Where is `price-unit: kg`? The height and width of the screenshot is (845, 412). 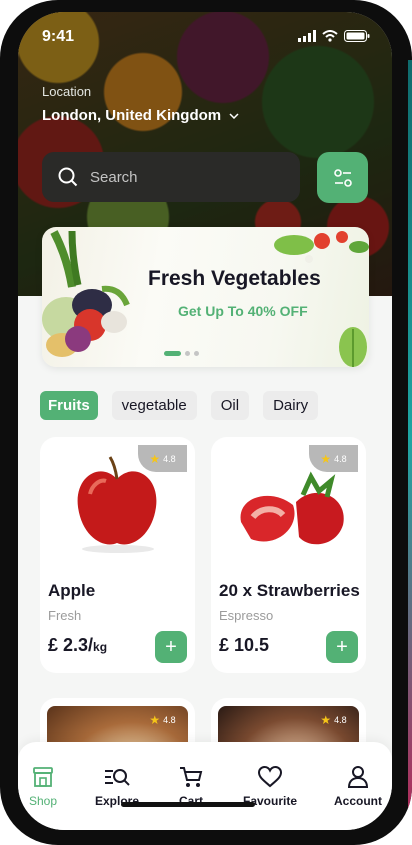
price-unit: kg is located at coordinates (100, 647).